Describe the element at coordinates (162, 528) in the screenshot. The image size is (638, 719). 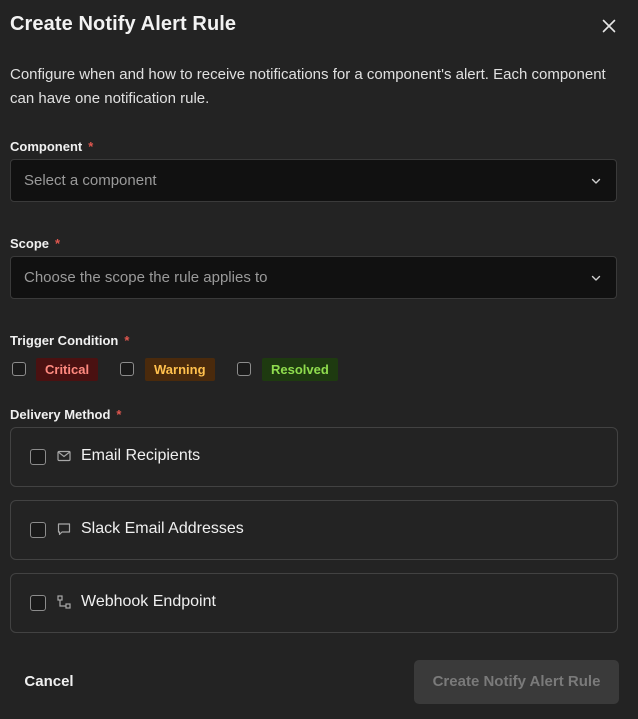
I see `slack-option-label: Slack Email Addresses` at that location.